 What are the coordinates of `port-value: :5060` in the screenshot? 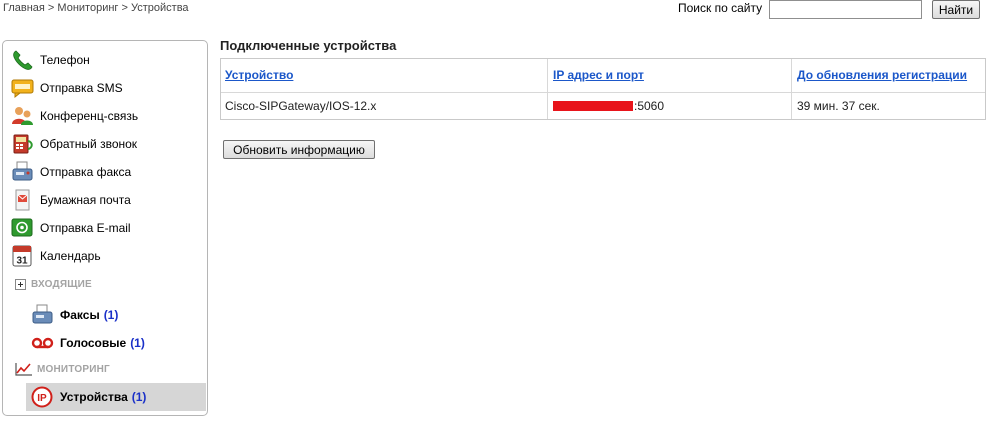 It's located at (649, 106).